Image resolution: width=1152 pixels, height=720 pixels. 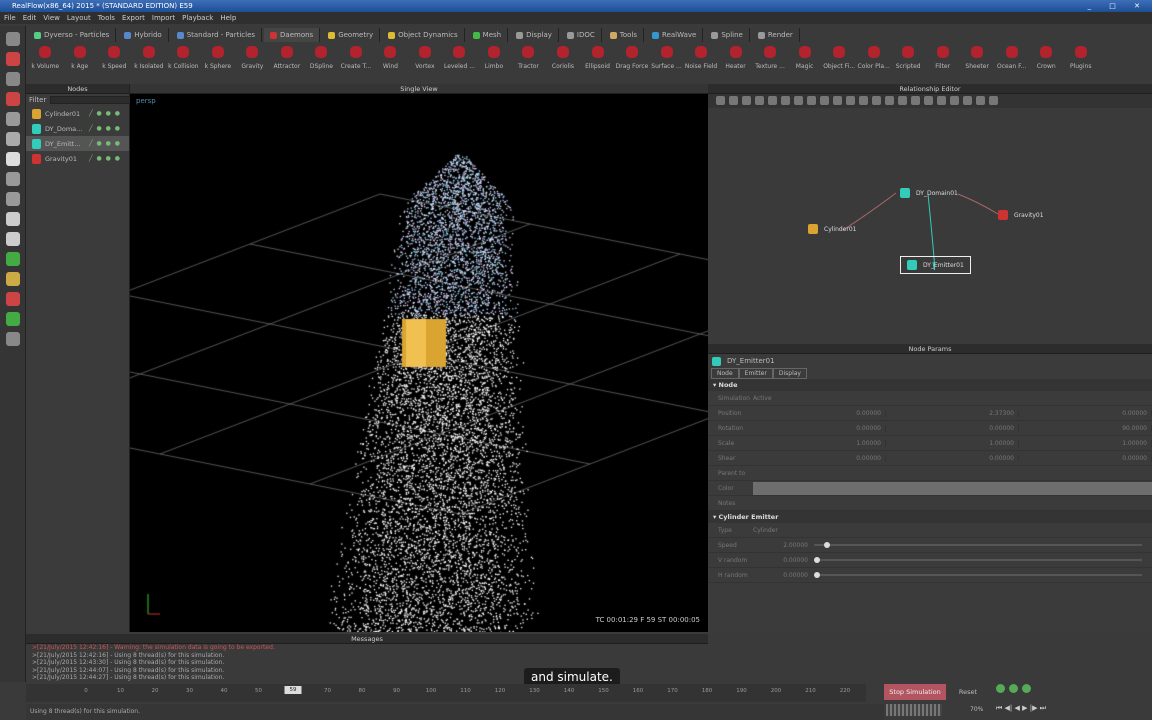 I want to click on timeline-tick: 80, so click(x=362, y=691).